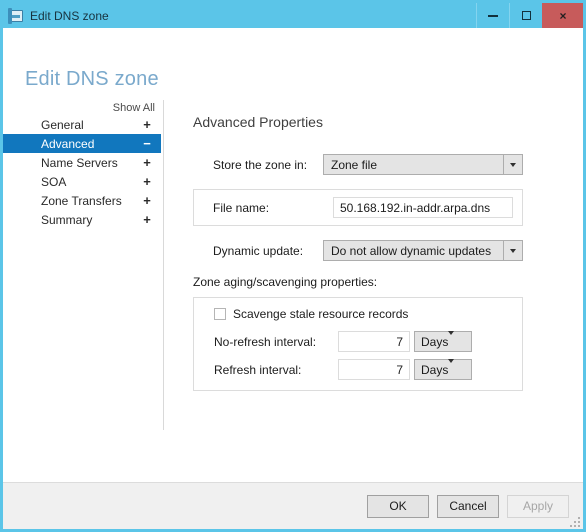 This screenshot has width=586, height=532. I want to click on store-zone-label: Store the zone in:, so click(260, 164).